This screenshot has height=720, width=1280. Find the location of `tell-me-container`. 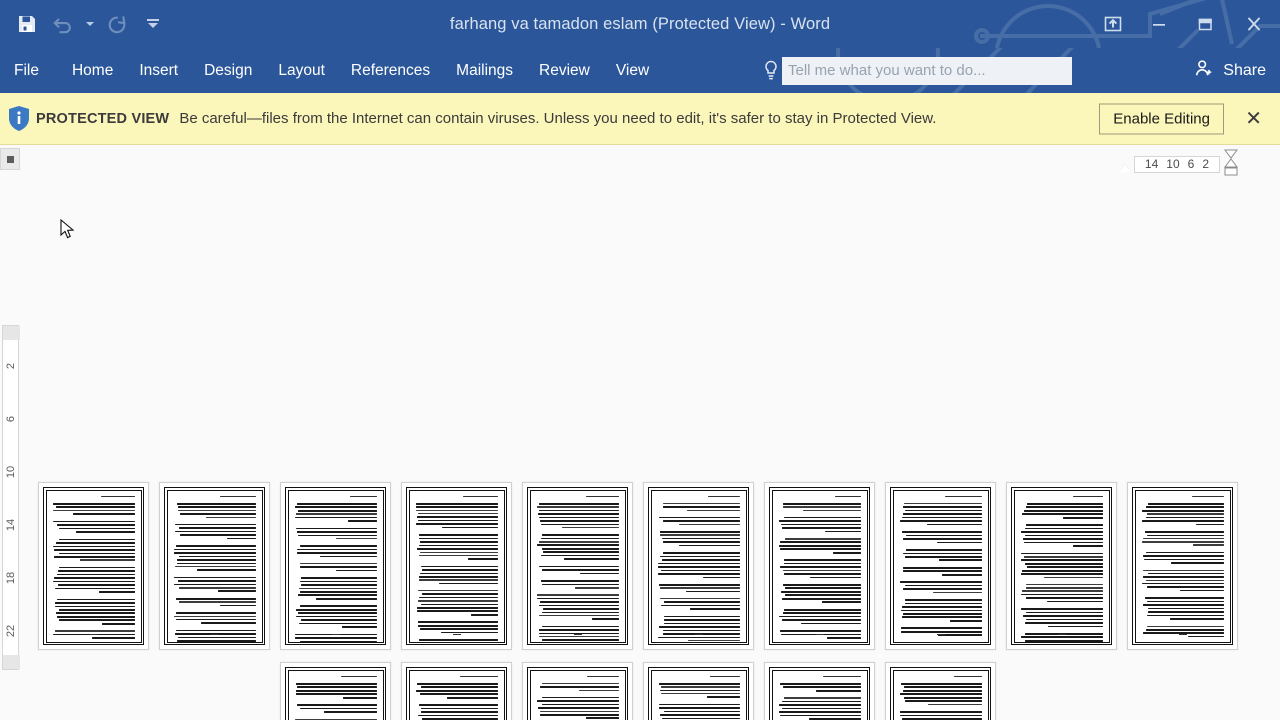

tell-me-container is located at coordinates (916, 70).